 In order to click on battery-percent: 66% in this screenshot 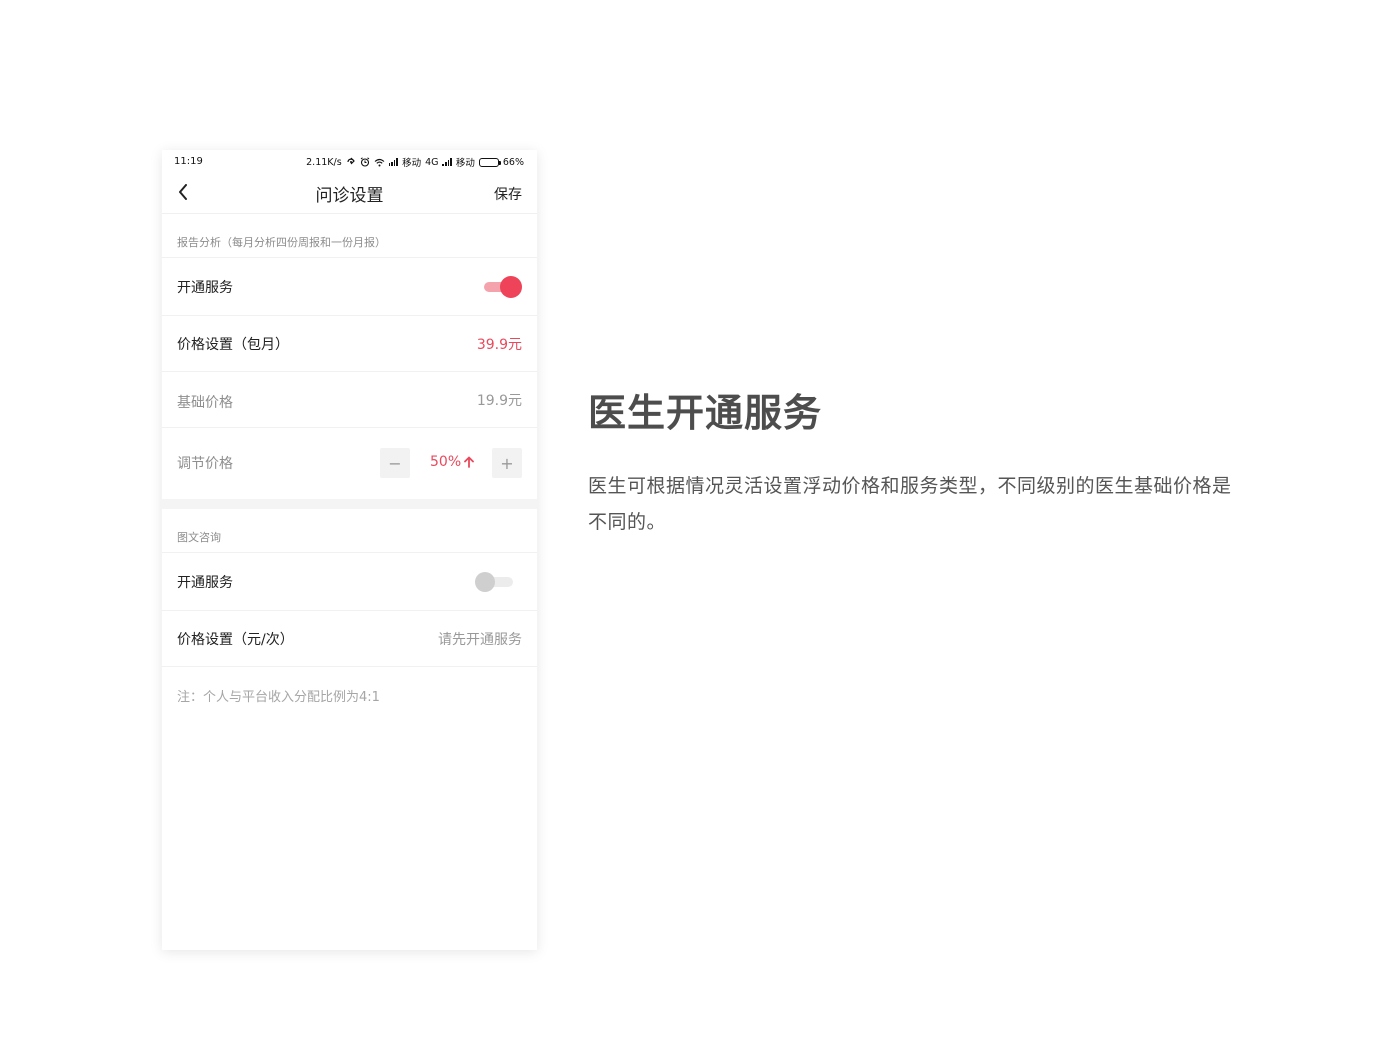, I will do `click(513, 162)`.